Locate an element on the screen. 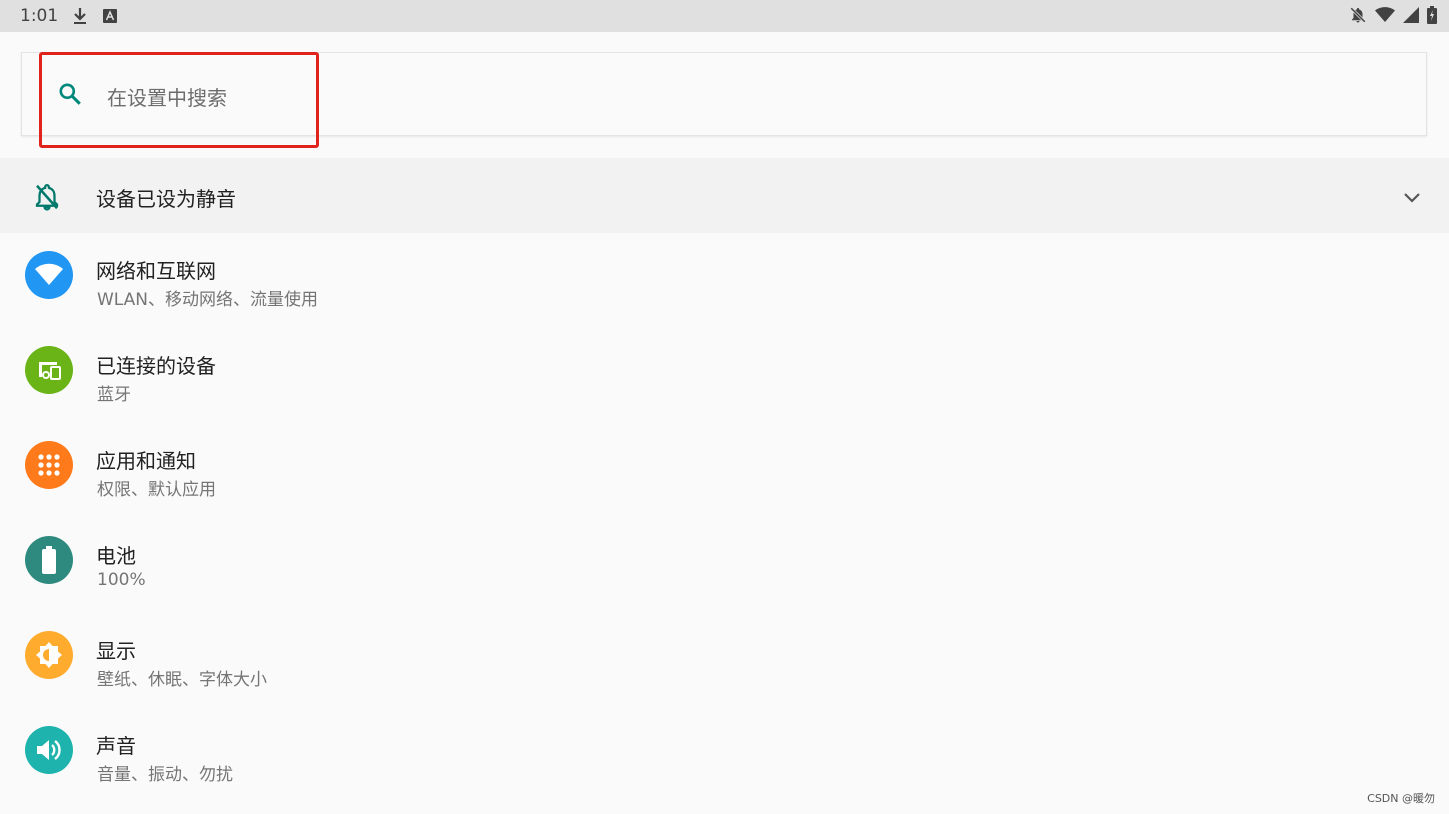 Image resolution: width=1449 pixels, height=814 pixels. devices-icon is located at coordinates (49, 370).